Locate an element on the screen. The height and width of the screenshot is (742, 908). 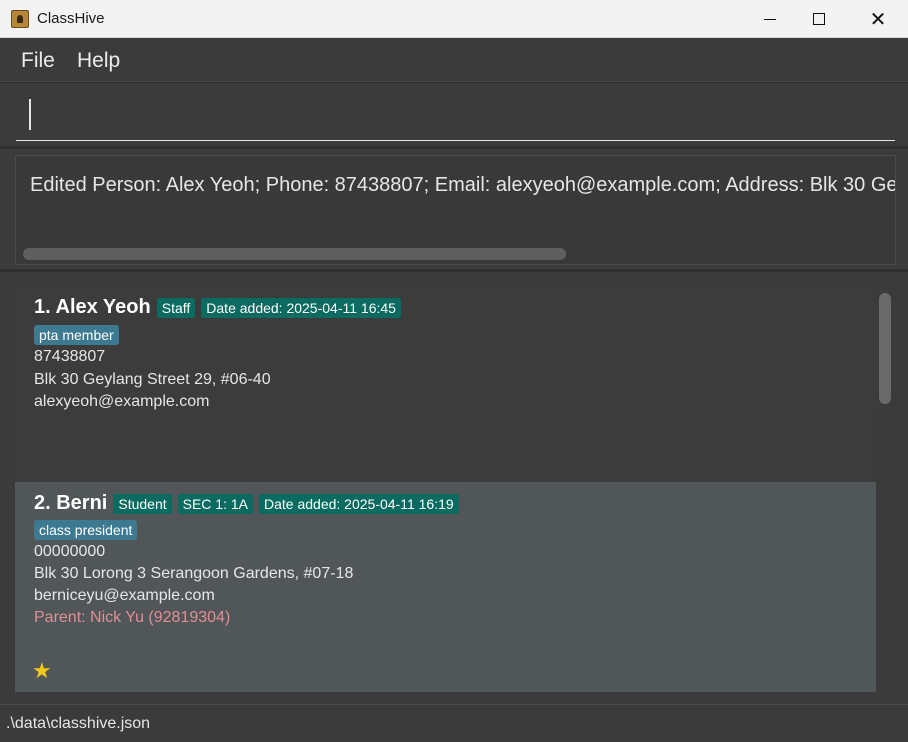
menu-bar: File Help is located at coordinates (454, 60).